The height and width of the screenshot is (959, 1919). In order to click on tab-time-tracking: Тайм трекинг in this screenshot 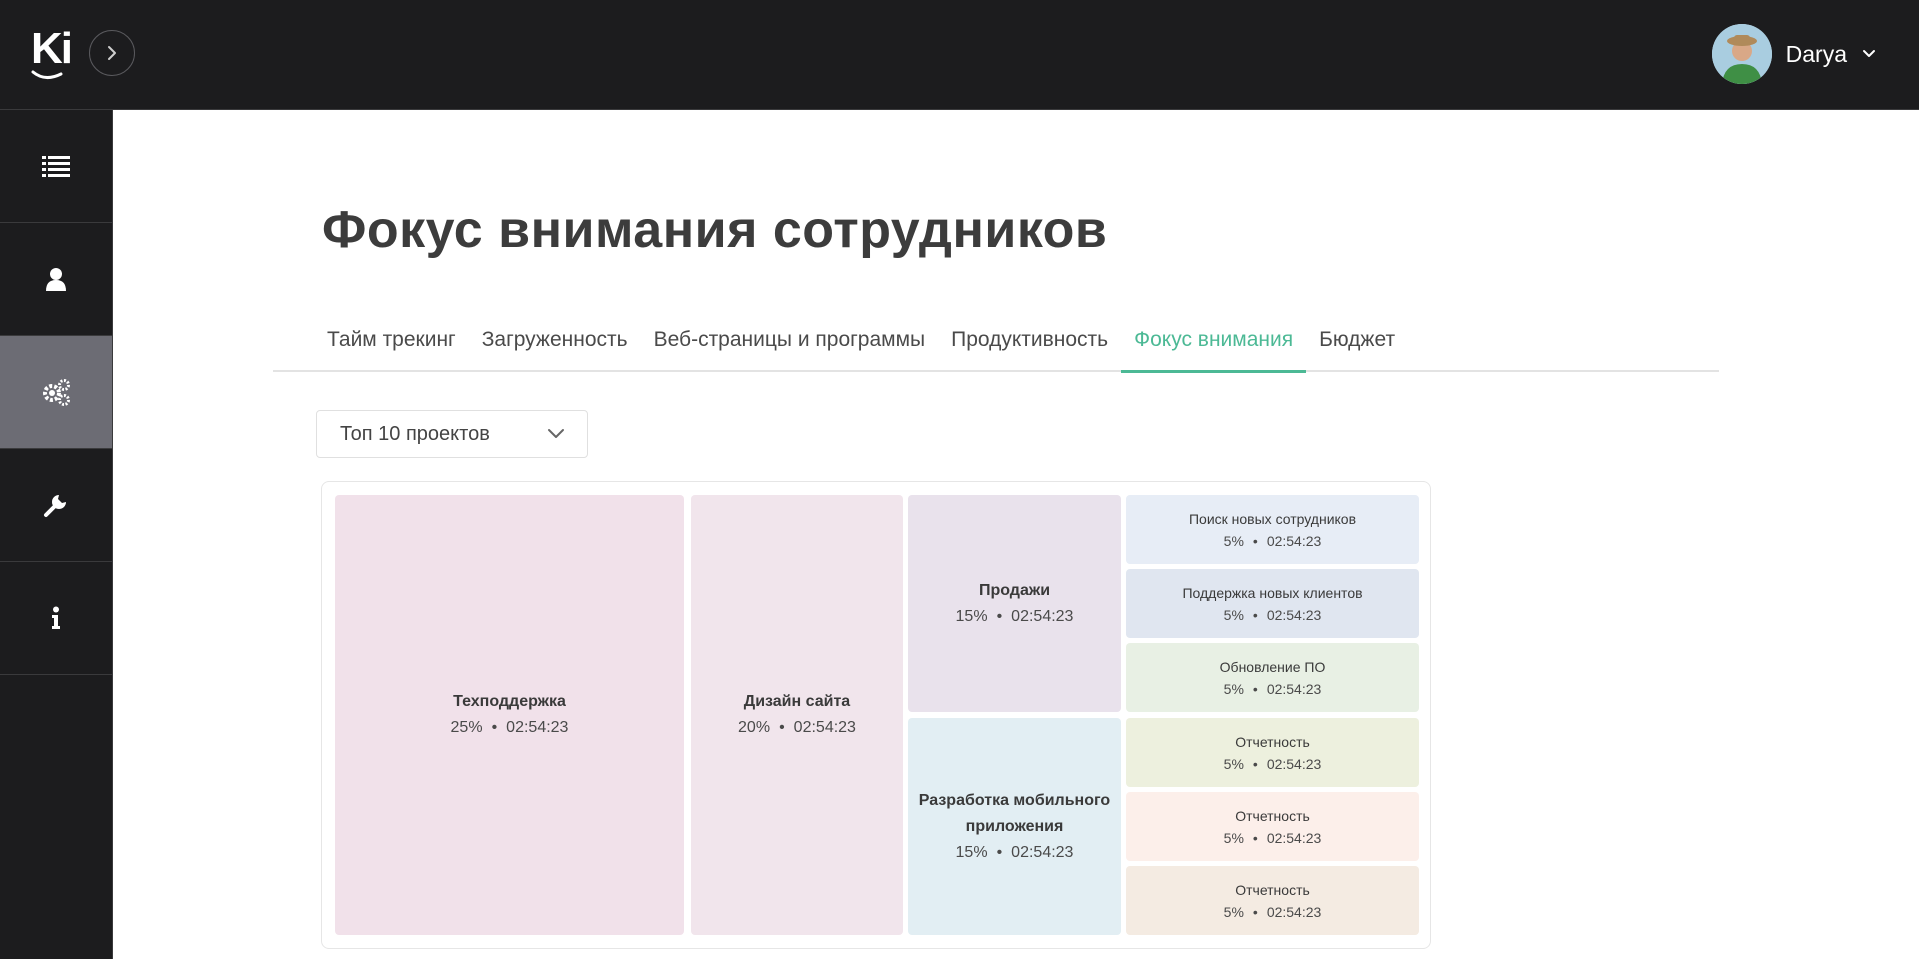, I will do `click(393, 340)`.